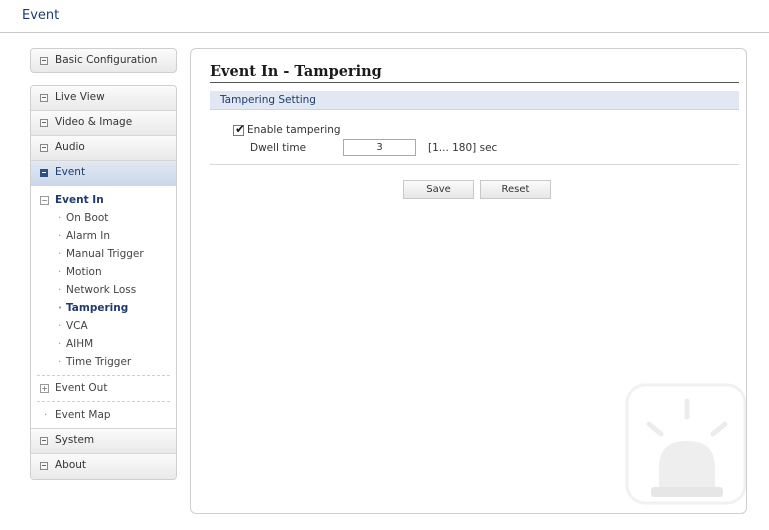 The image size is (769, 530). What do you see at coordinates (438, 189) in the screenshot?
I see `save-button: Save` at bounding box center [438, 189].